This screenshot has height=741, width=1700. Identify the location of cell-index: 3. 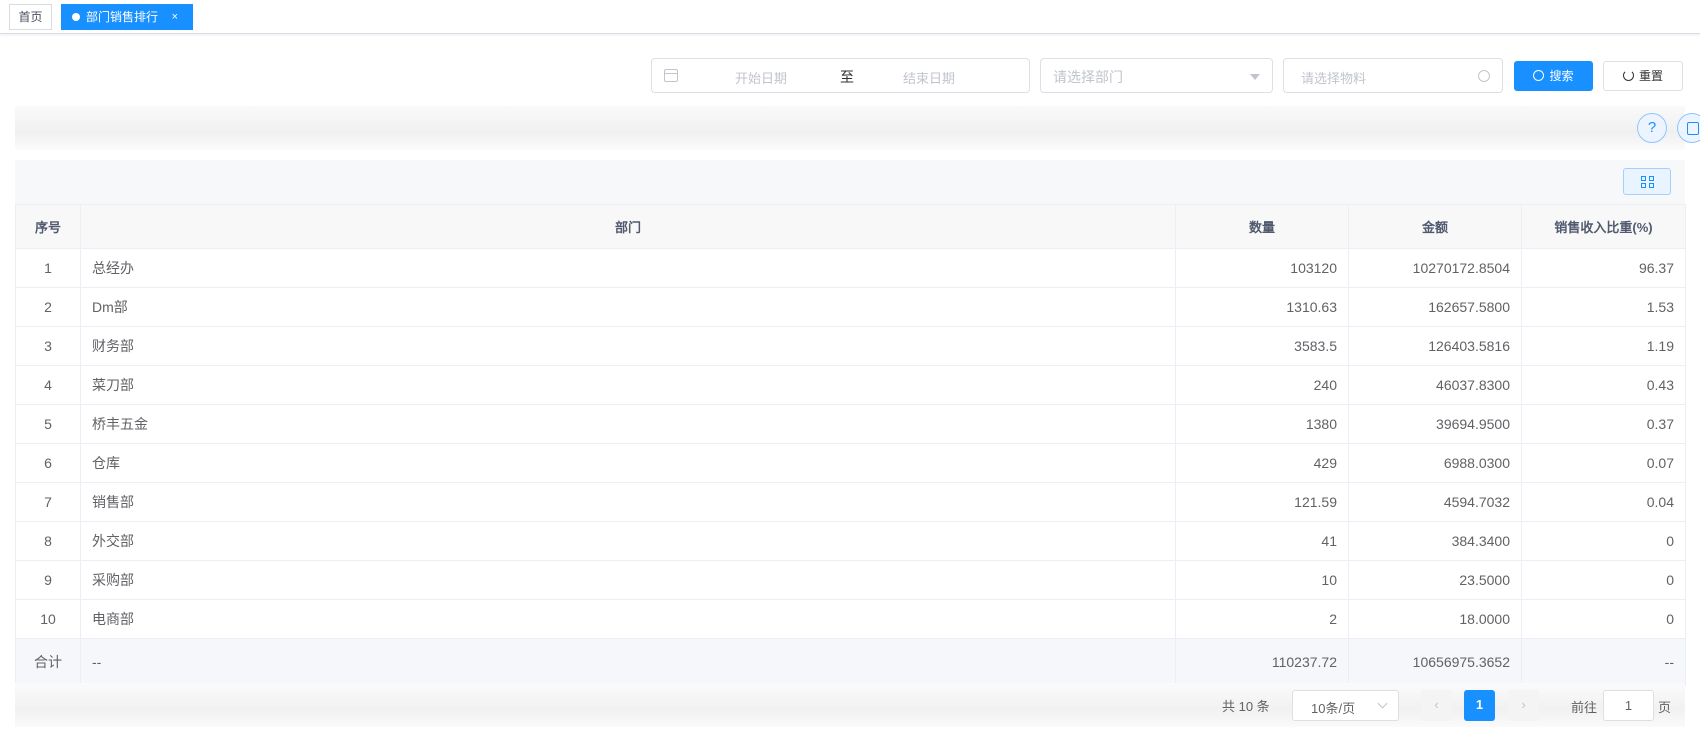
(48, 346).